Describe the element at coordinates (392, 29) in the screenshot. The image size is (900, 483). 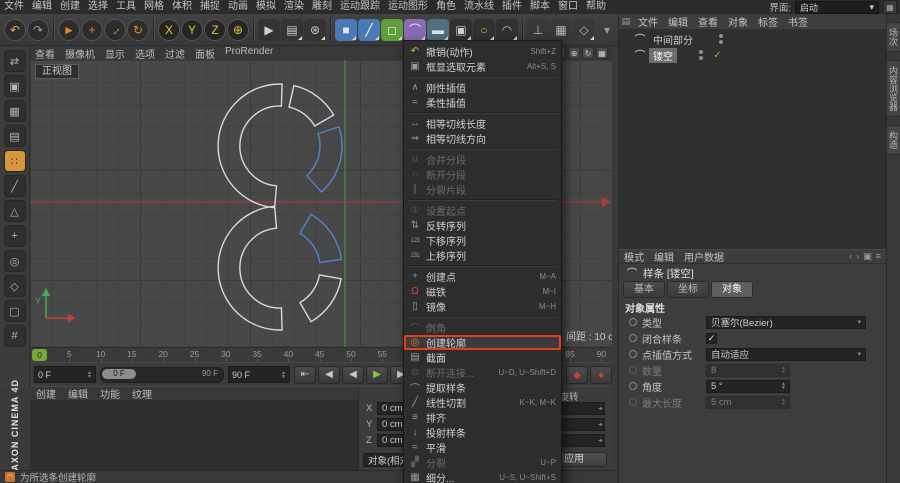
I see `subdivision-surface-icon: ◻` at that location.